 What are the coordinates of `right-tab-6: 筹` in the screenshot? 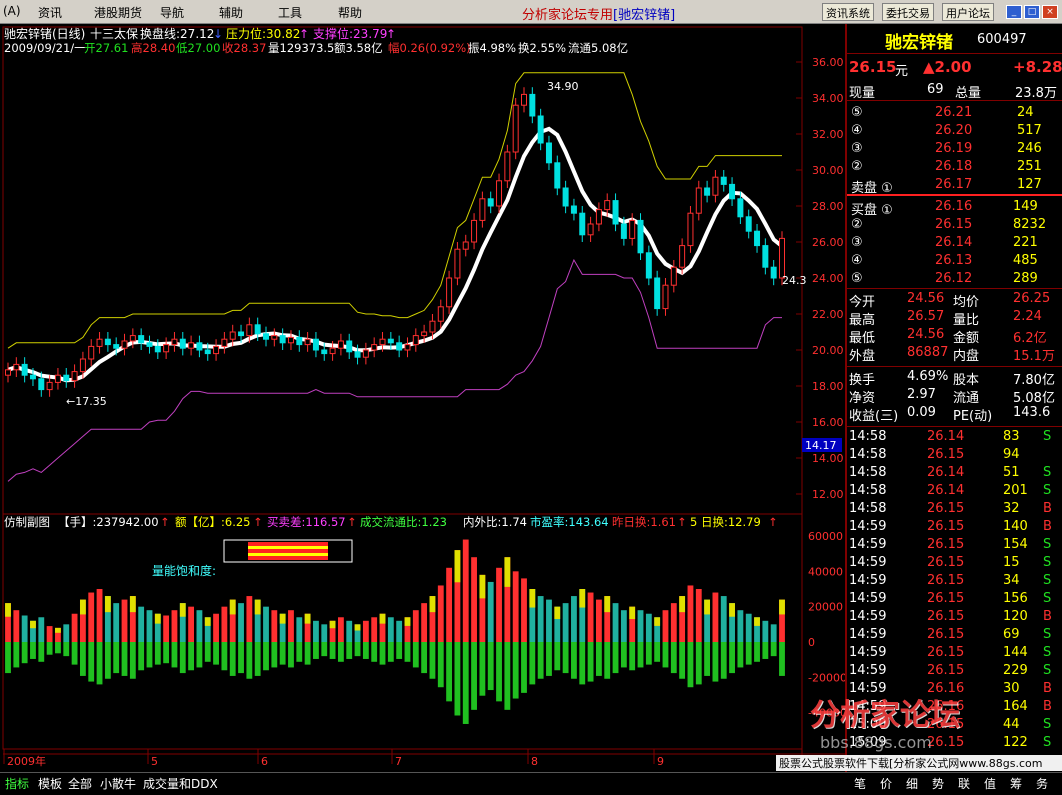 It's located at (1016, 783).